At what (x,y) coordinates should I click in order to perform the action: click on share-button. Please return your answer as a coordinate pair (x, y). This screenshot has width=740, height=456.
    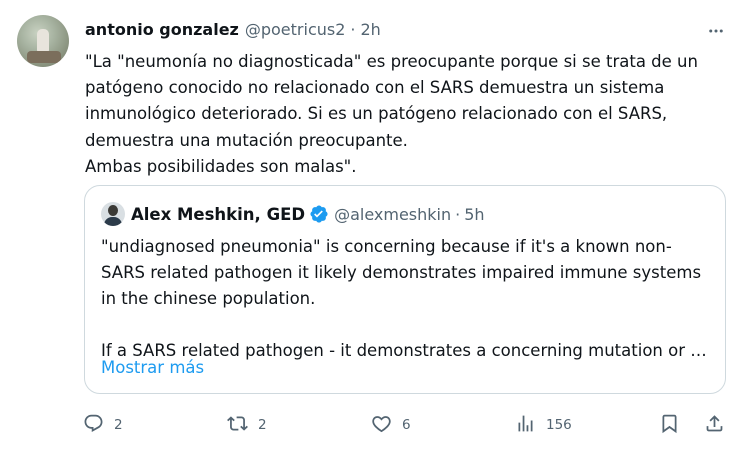
    Looking at the image, I should click on (714, 425).